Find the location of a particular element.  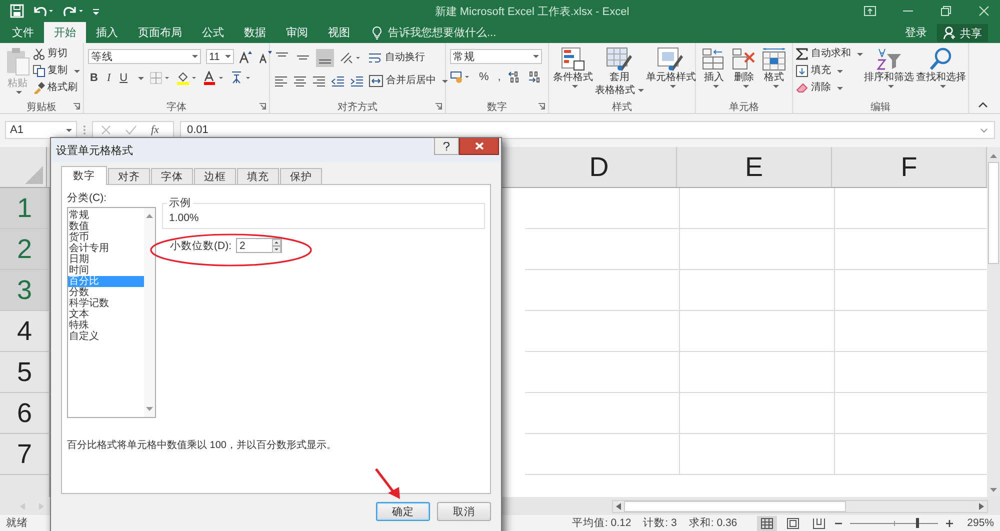

zoom-in-icon is located at coordinates (950, 523).